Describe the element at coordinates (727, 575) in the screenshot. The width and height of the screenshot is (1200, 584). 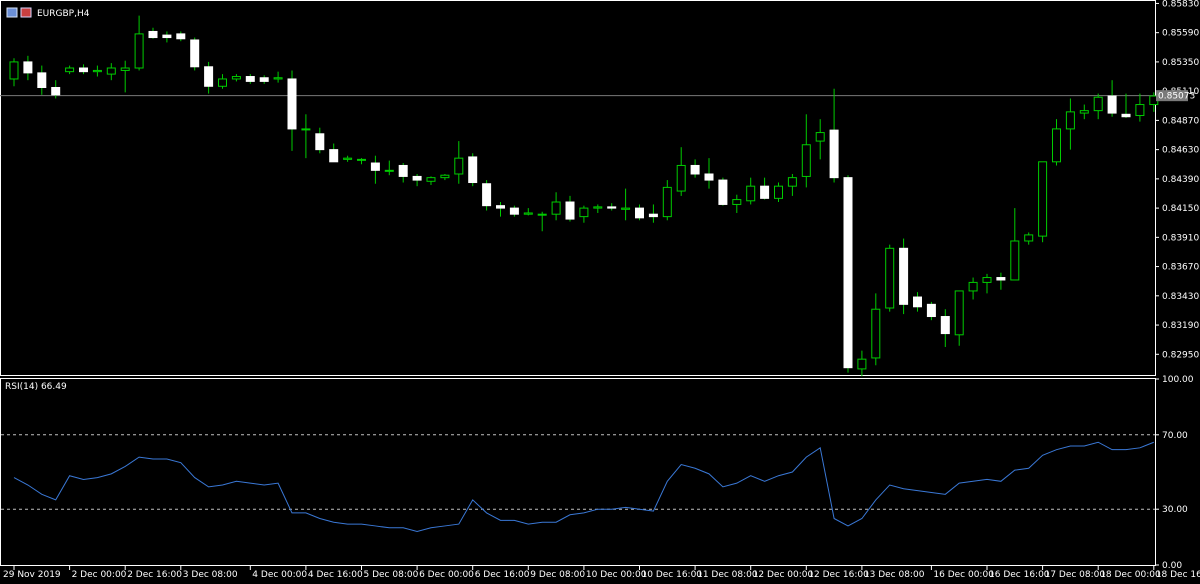
I see `time-tick-label: 11 Dec 08:00` at that location.